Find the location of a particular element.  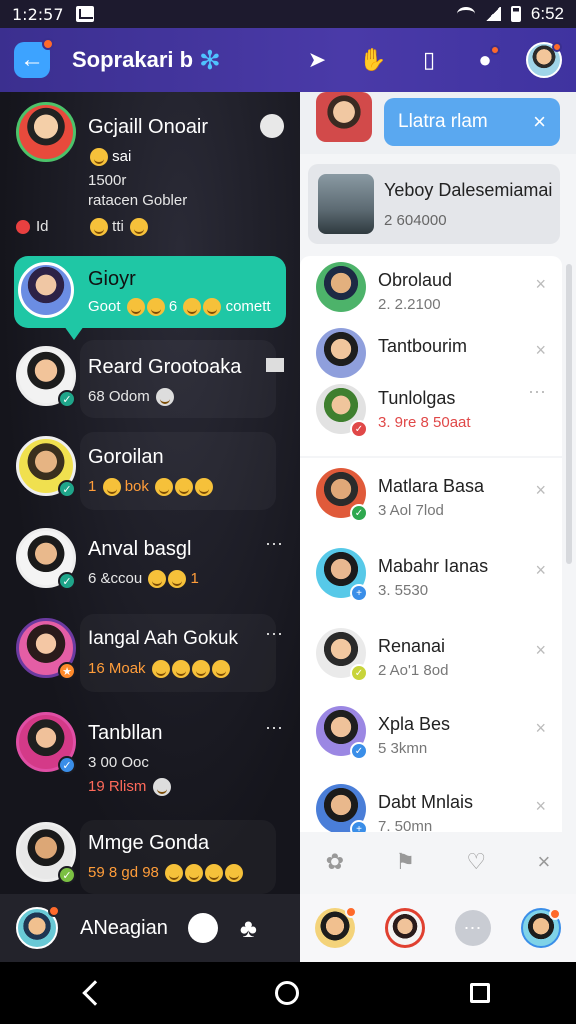

chat-item: ✓ Goroilan 1 bok is located at coordinates (150, 476).